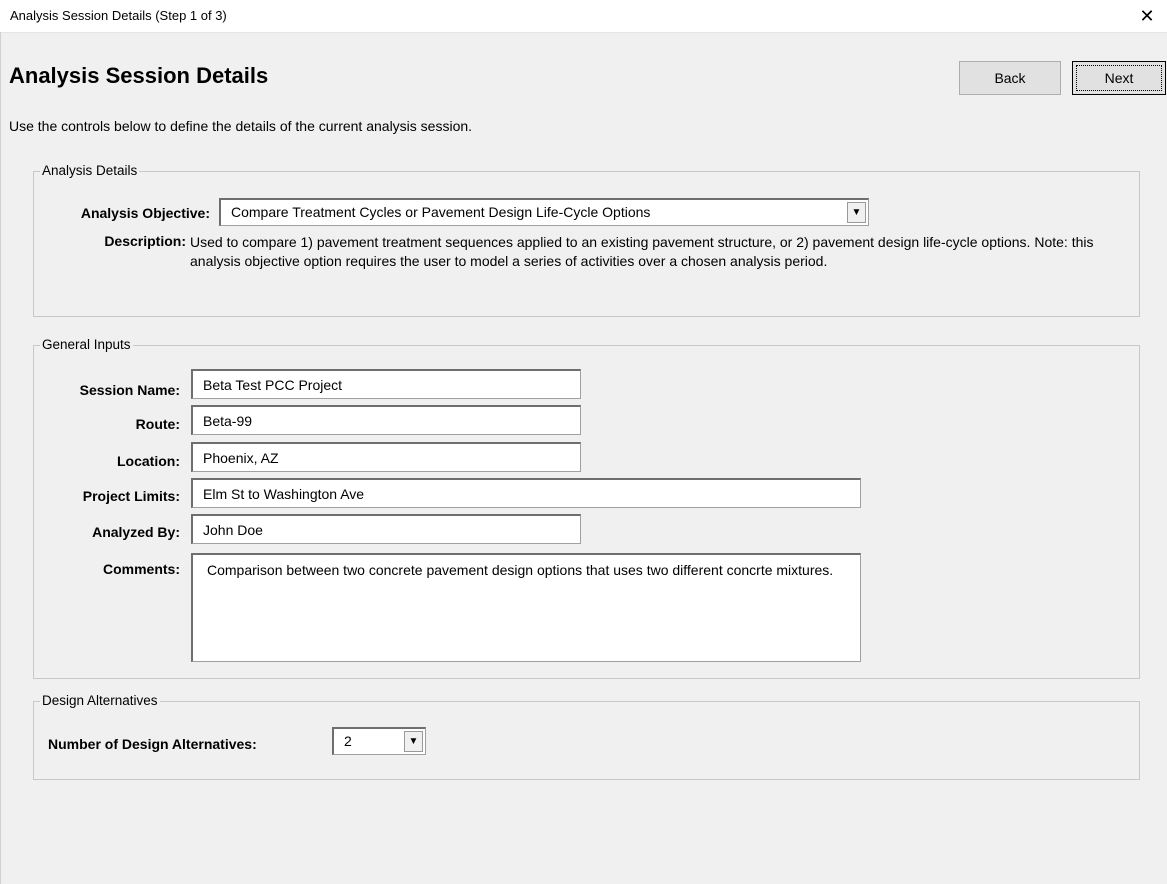 This screenshot has height=884, width=1167. What do you see at coordinates (386, 529) in the screenshot?
I see `analyzed-by-field: John Doe` at bounding box center [386, 529].